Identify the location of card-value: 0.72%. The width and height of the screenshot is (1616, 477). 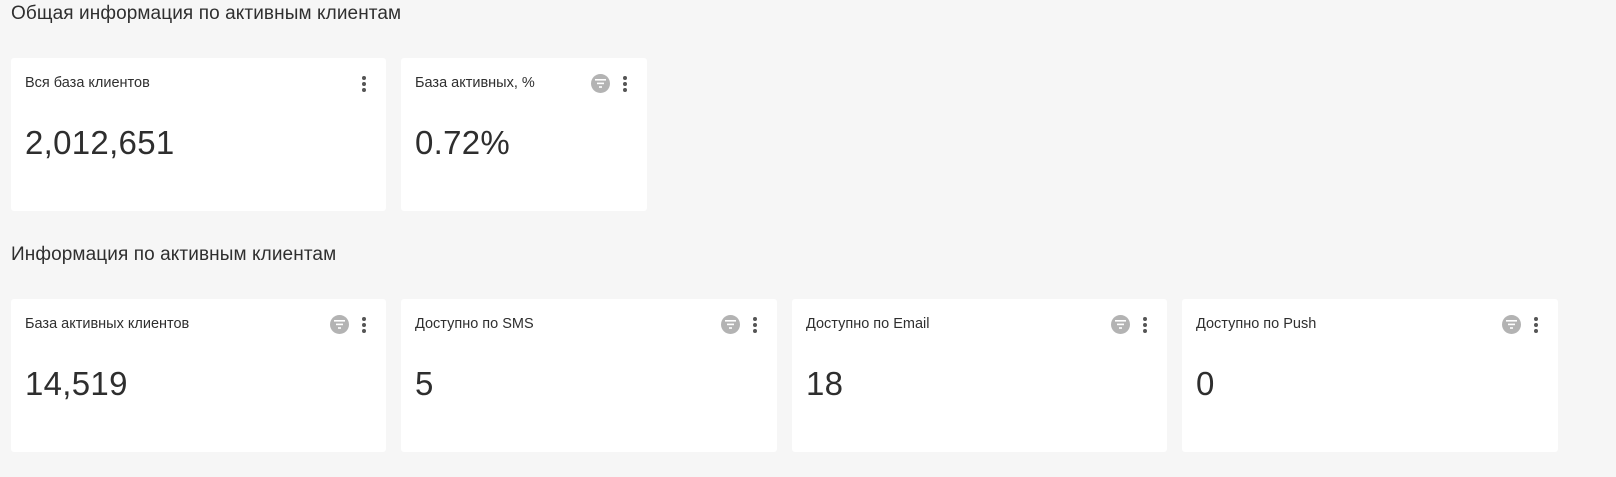
(463, 142).